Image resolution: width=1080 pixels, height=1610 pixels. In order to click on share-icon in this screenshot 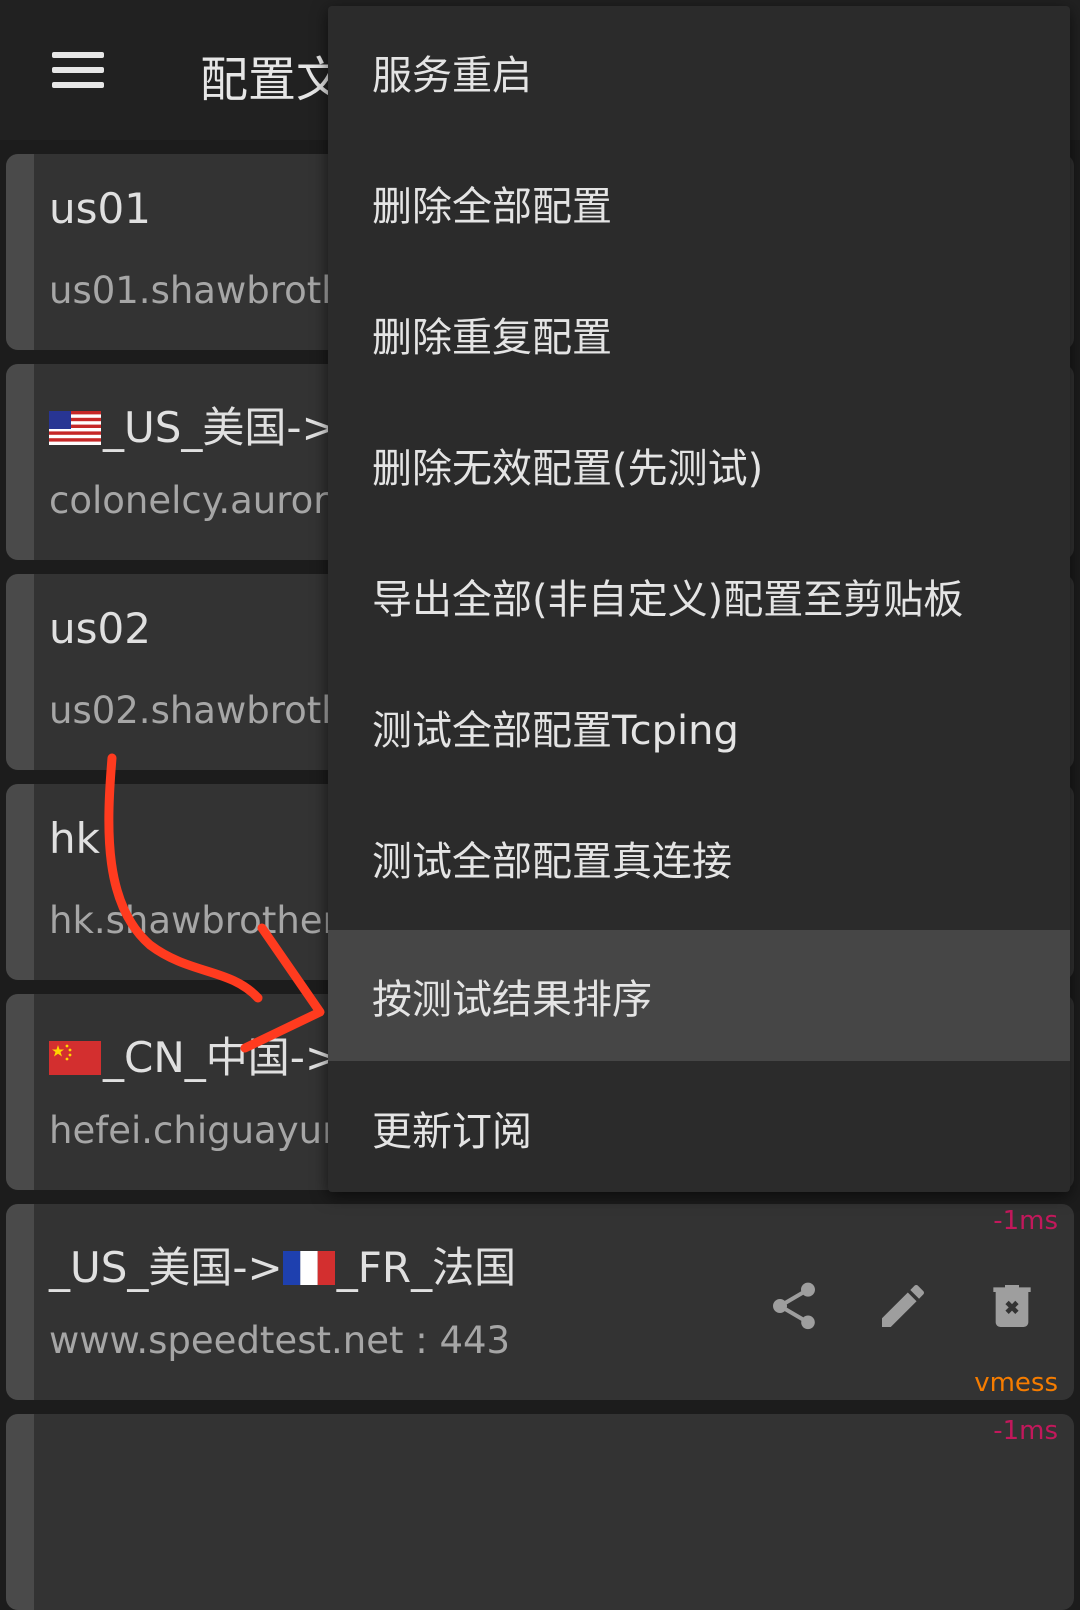, I will do `click(794, 1306)`.